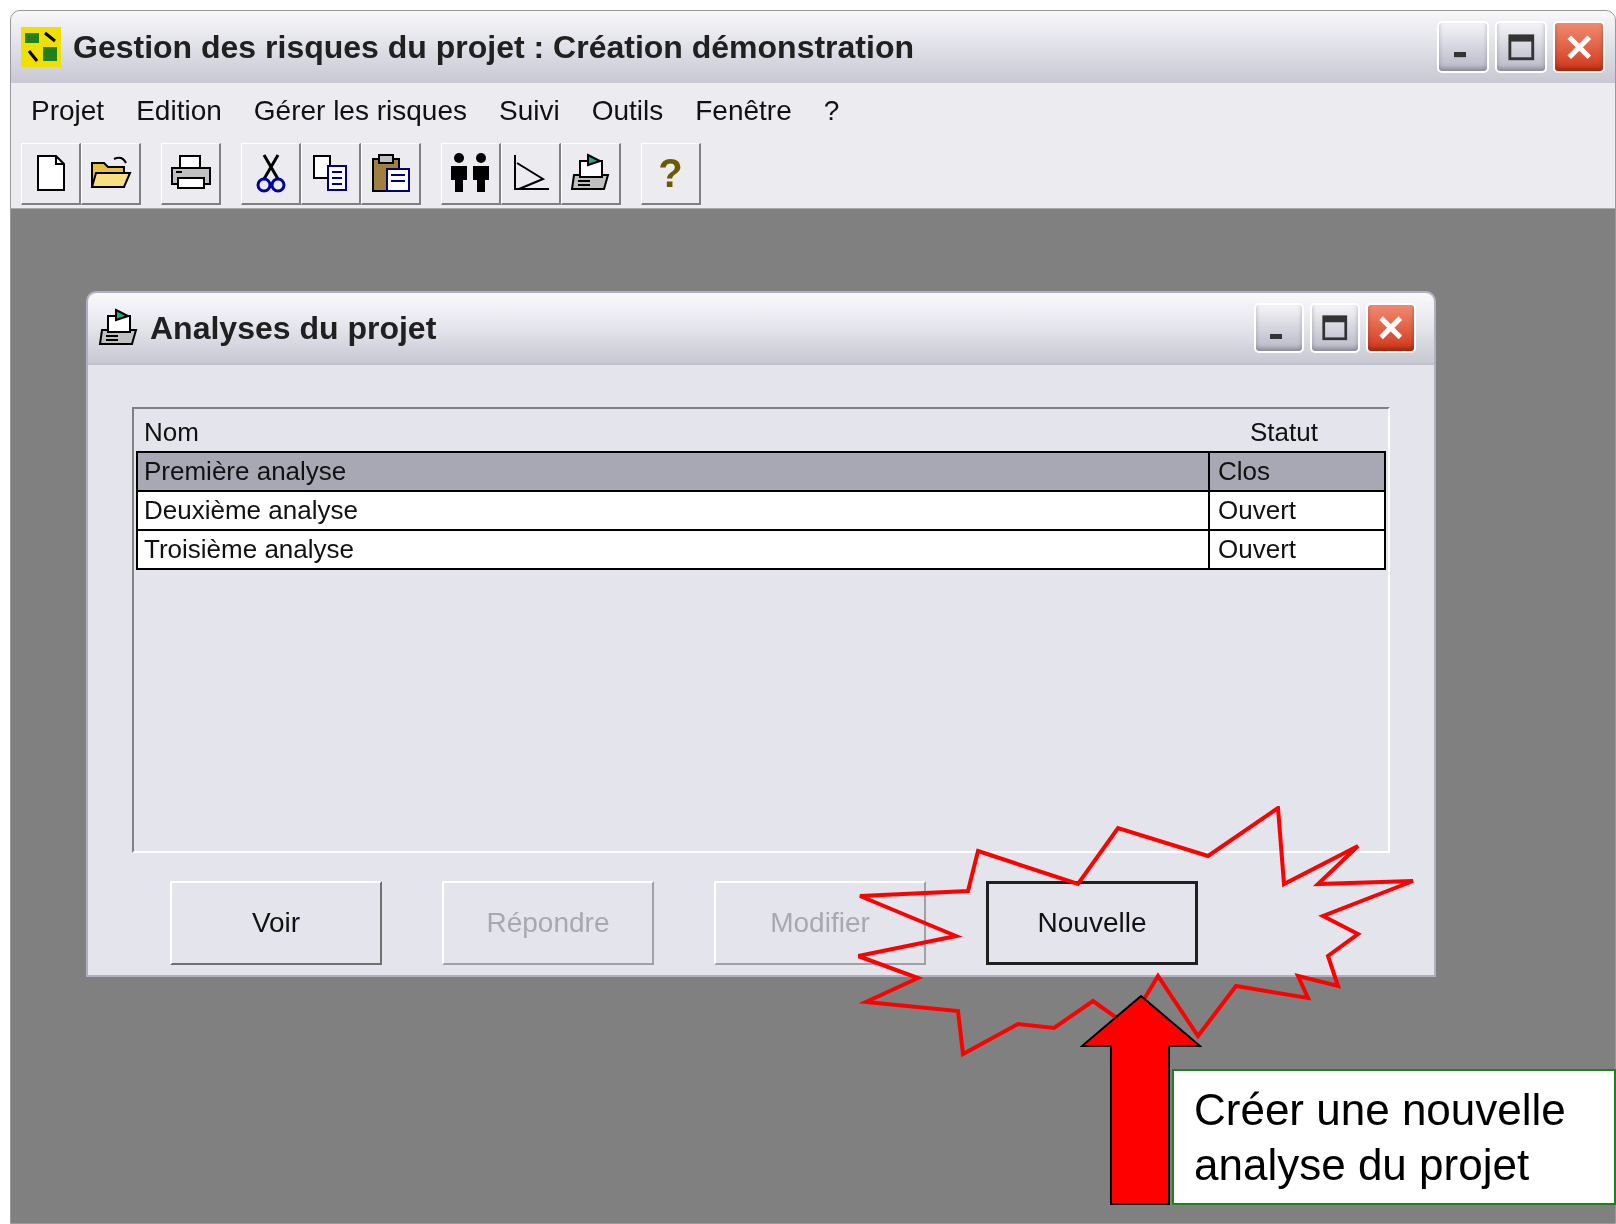 This screenshot has width=1616, height=1224. I want to click on list-row: Première analyse Clos, so click(761, 471).